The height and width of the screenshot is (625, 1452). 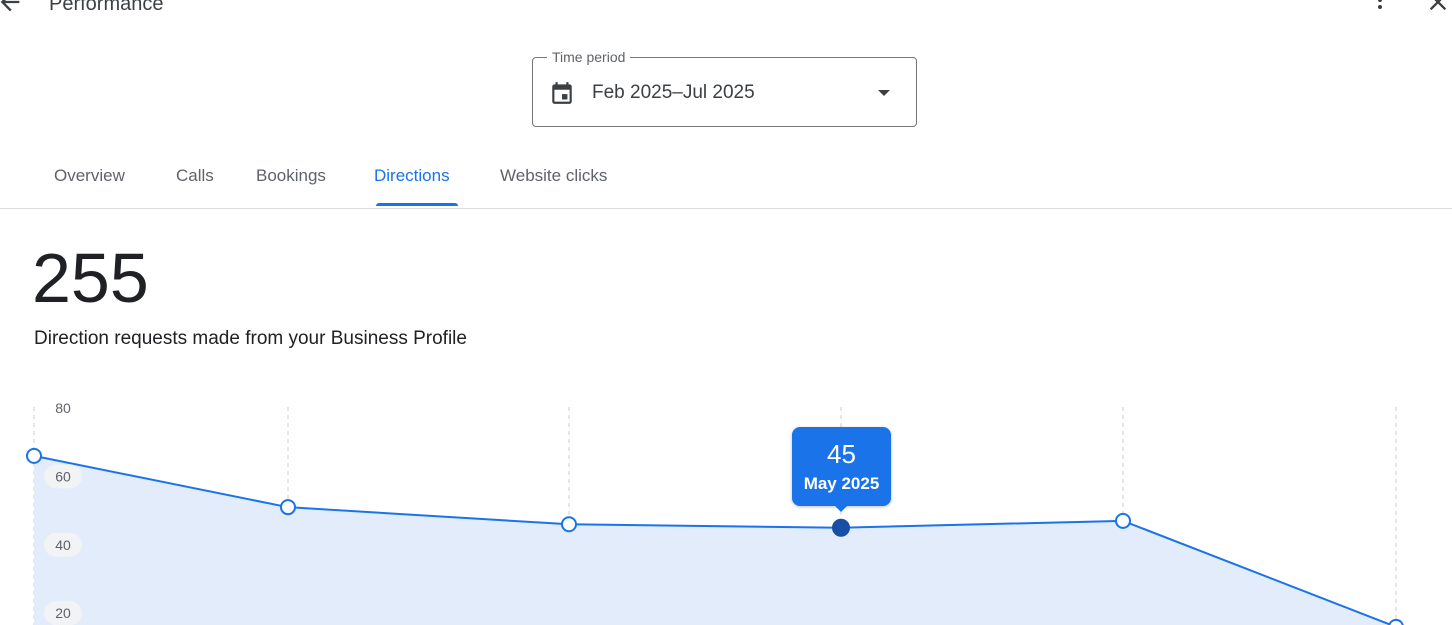 I want to click on y-tick-label: 20, so click(x=63, y=613).